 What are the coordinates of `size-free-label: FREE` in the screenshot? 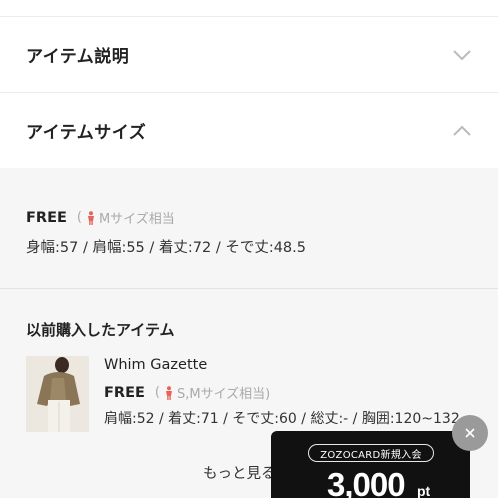 It's located at (46, 217).